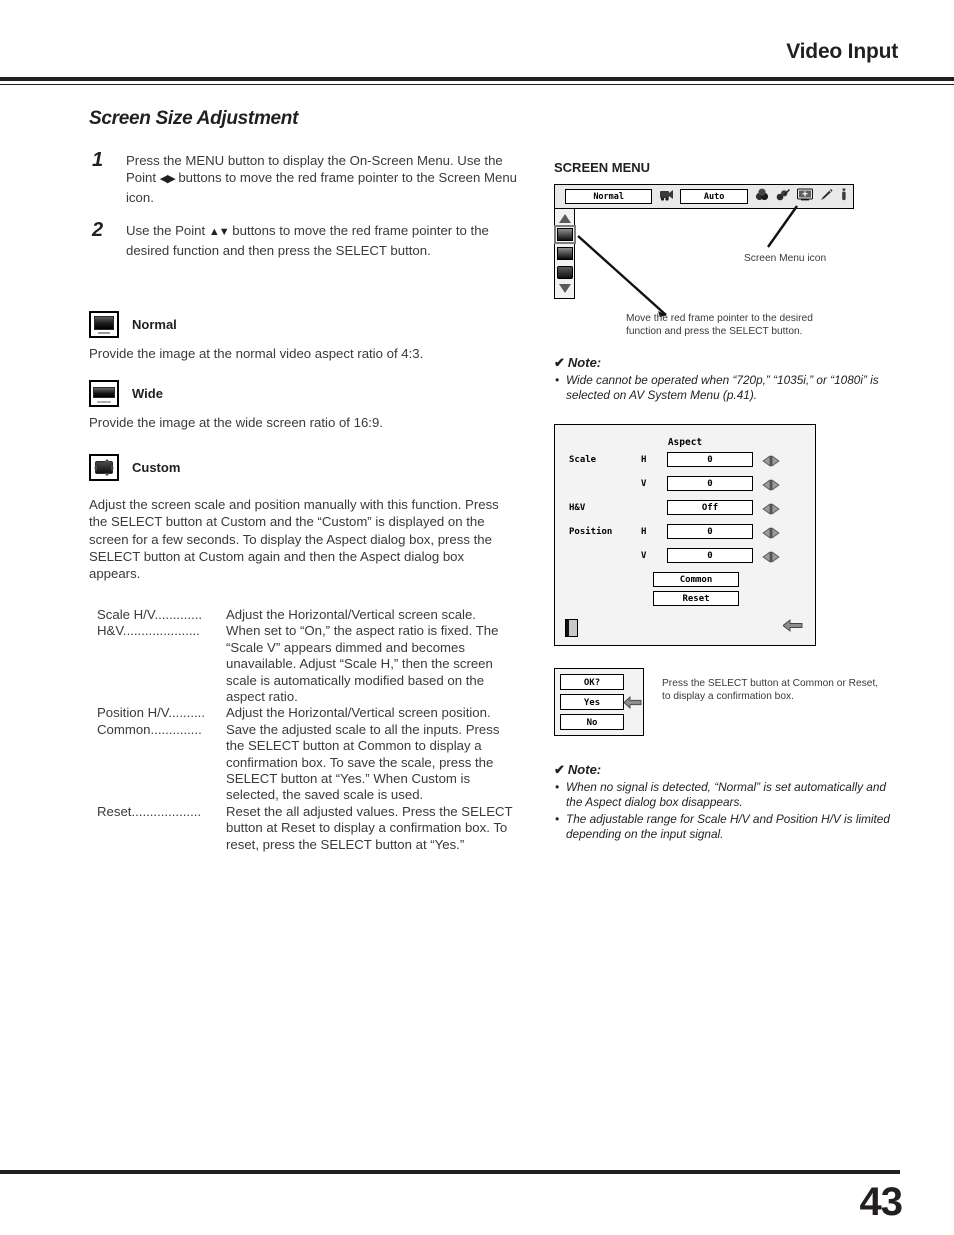 Image resolution: width=954 pixels, height=1235 pixels. I want to click on page-title: Video Input, so click(842, 51).